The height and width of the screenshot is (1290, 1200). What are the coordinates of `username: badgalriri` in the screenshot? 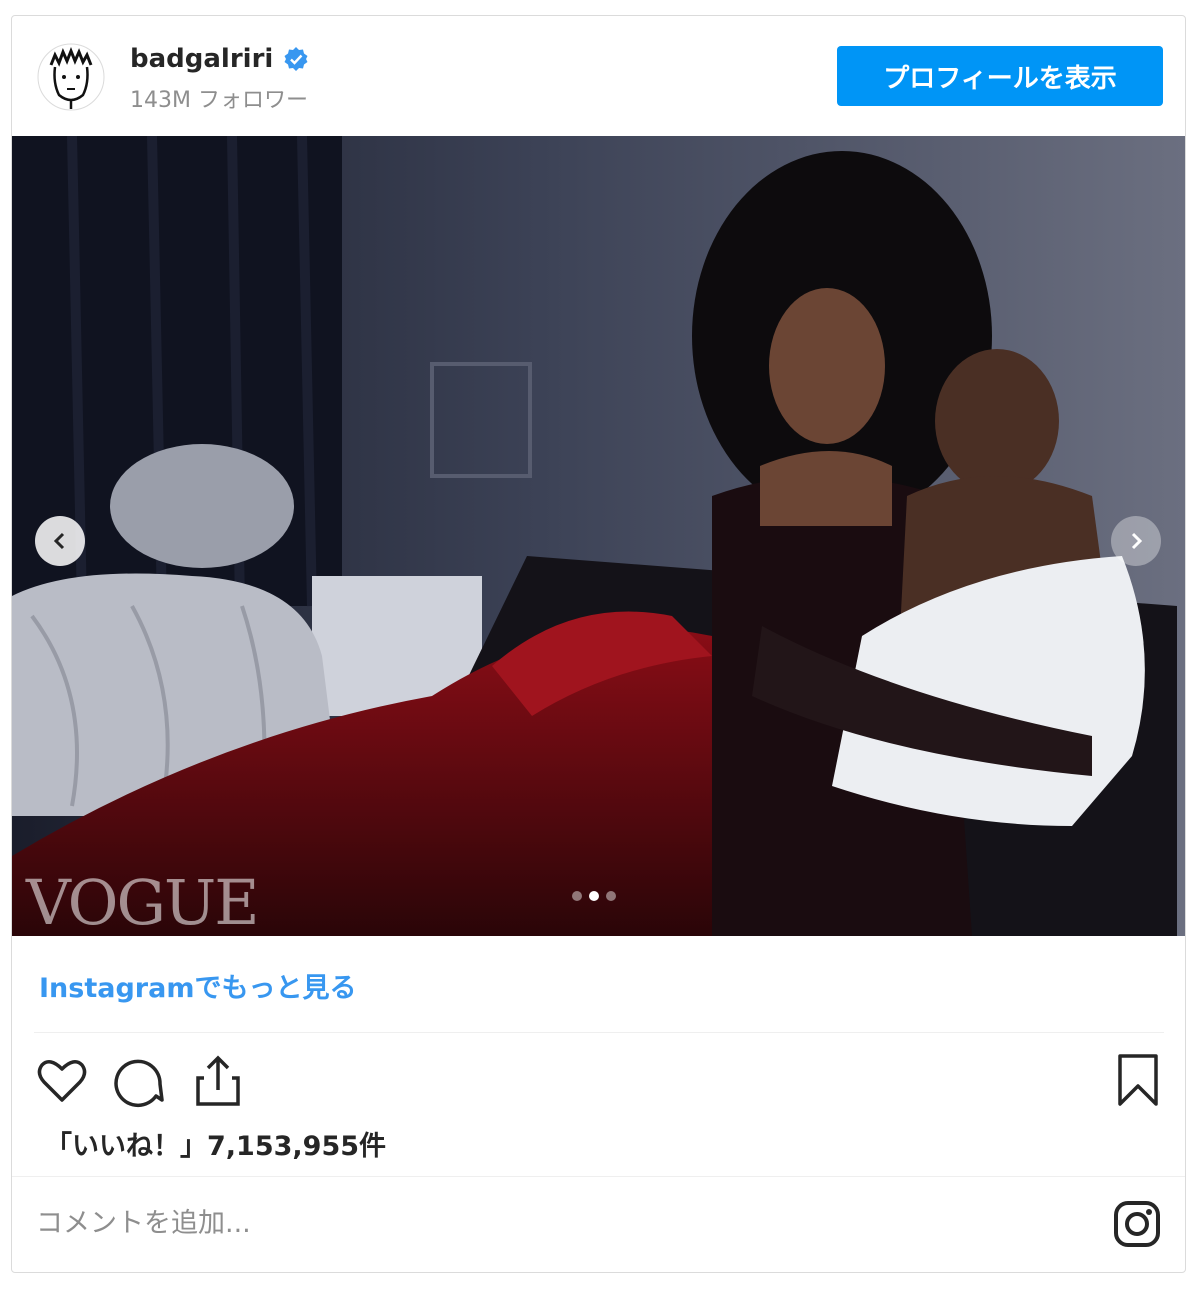 It's located at (201, 59).